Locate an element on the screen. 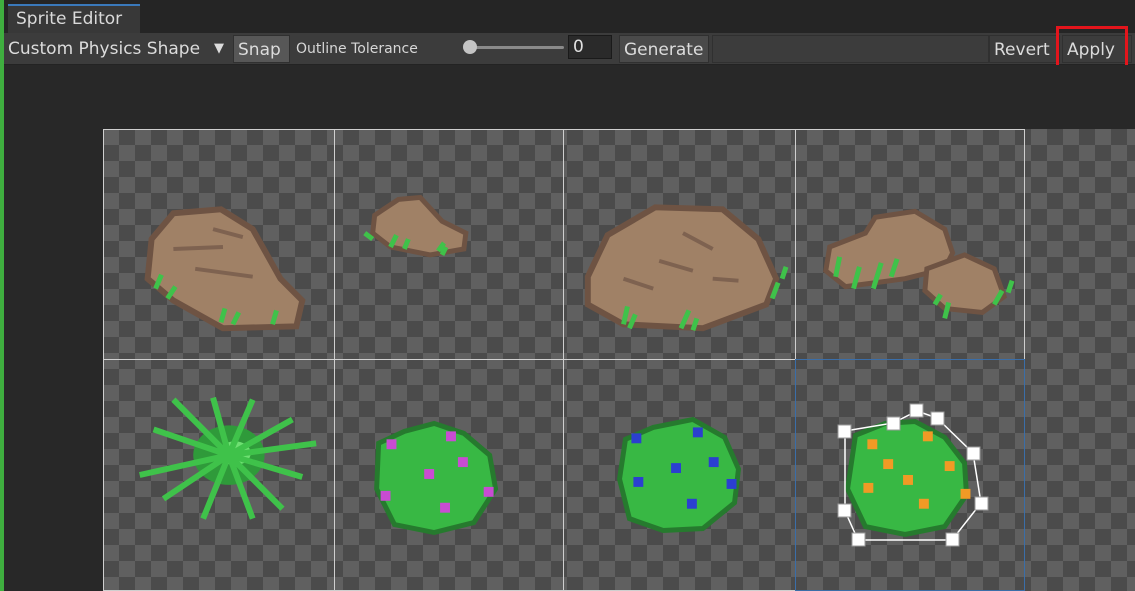  sprite-cell-bush-magenta is located at coordinates (449, 475).